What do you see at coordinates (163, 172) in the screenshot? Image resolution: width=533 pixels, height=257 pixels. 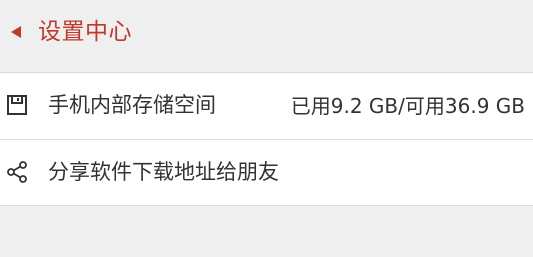 I see `share-label: 分享软件下载地址给朋友` at bounding box center [163, 172].